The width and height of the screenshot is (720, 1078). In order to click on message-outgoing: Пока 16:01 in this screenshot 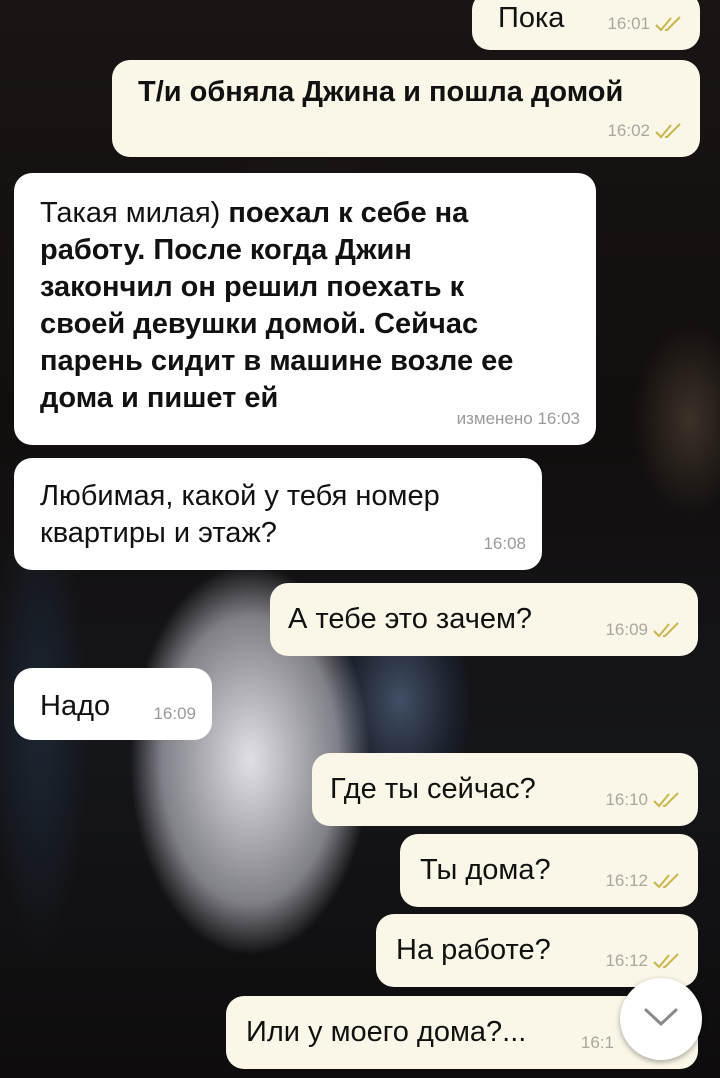, I will do `click(586, 25)`.